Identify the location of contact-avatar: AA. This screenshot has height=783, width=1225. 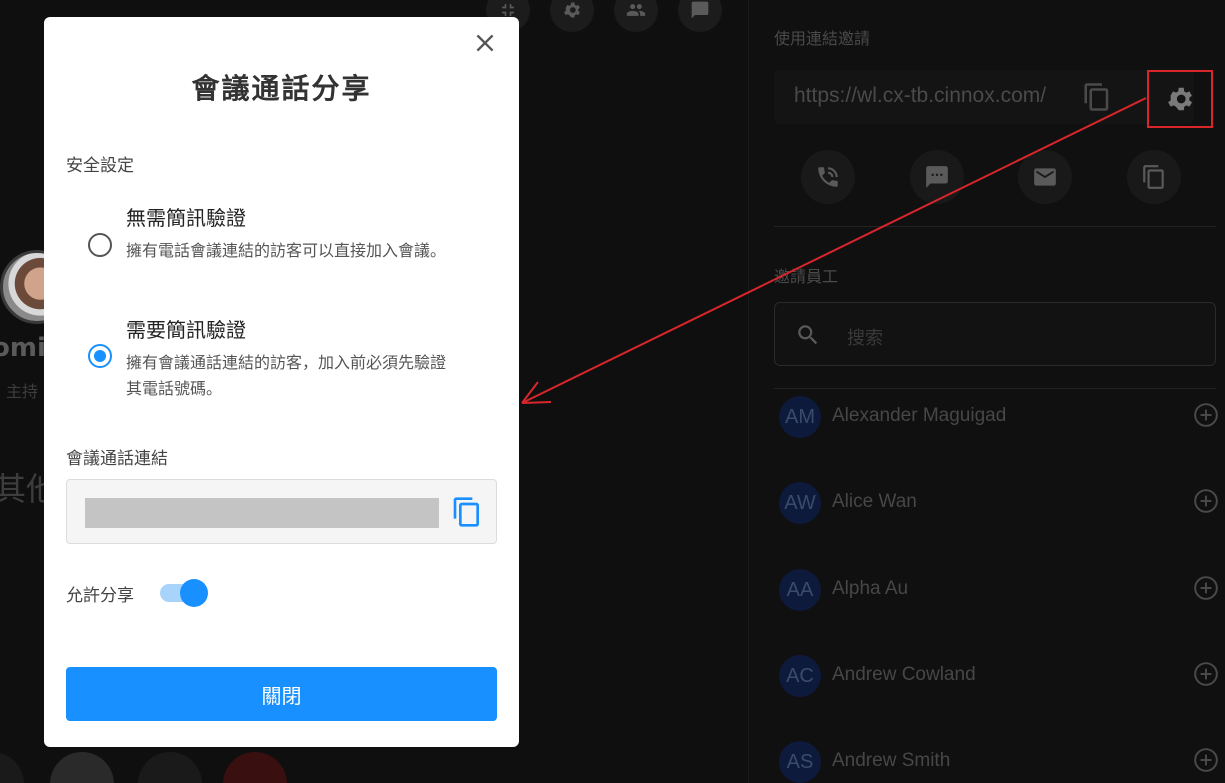
(800, 590).